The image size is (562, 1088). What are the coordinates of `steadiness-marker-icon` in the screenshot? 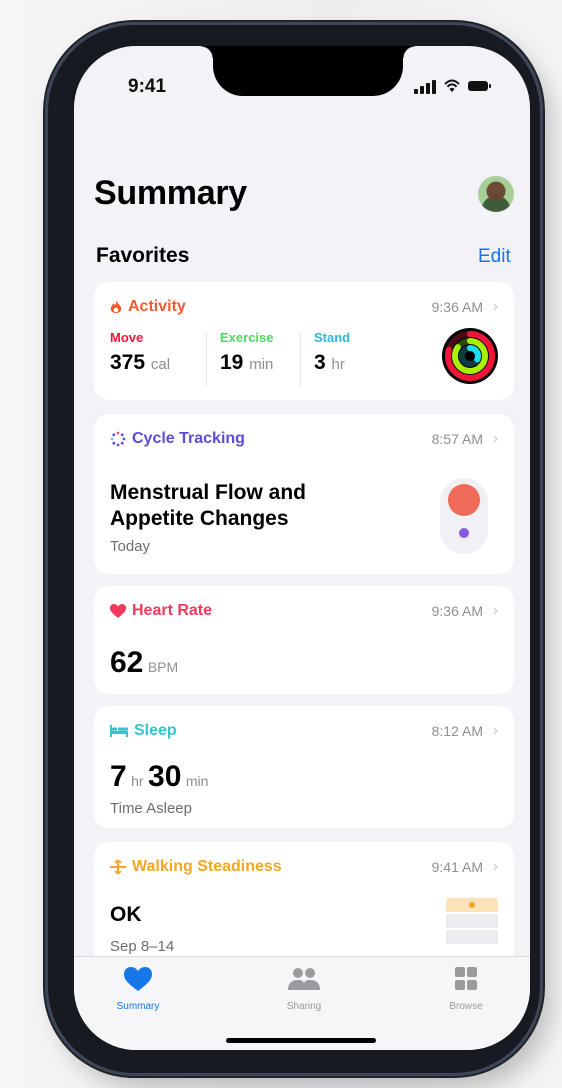 It's located at (472, 905).